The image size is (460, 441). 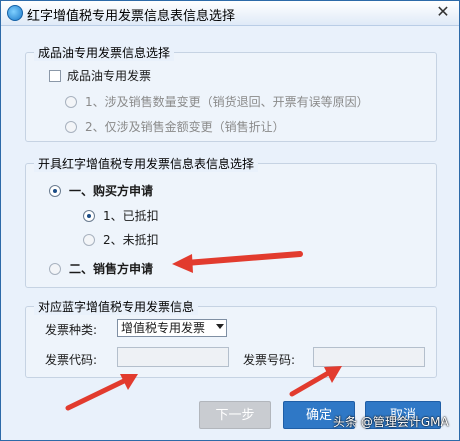 What do you see at coordinates (243, 258) in the screenshot?
I see `arrow-seller-apply` at bounding box center [243, 258].